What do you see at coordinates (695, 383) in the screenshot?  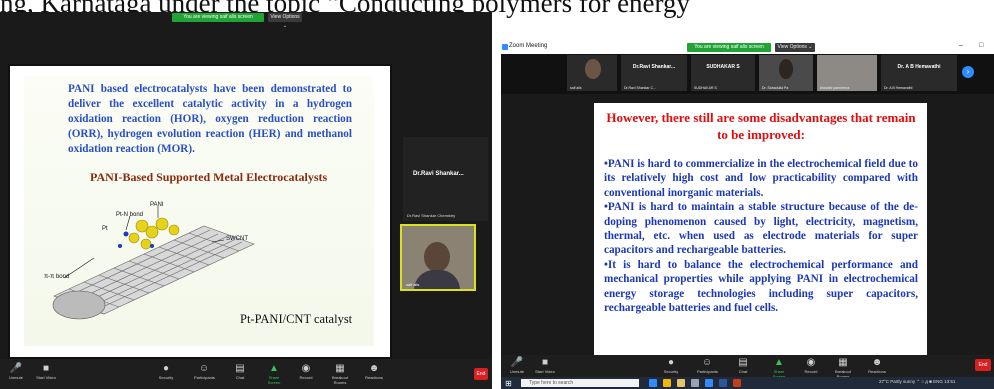 I see `settings-icon` at bounding box center [695, 383].